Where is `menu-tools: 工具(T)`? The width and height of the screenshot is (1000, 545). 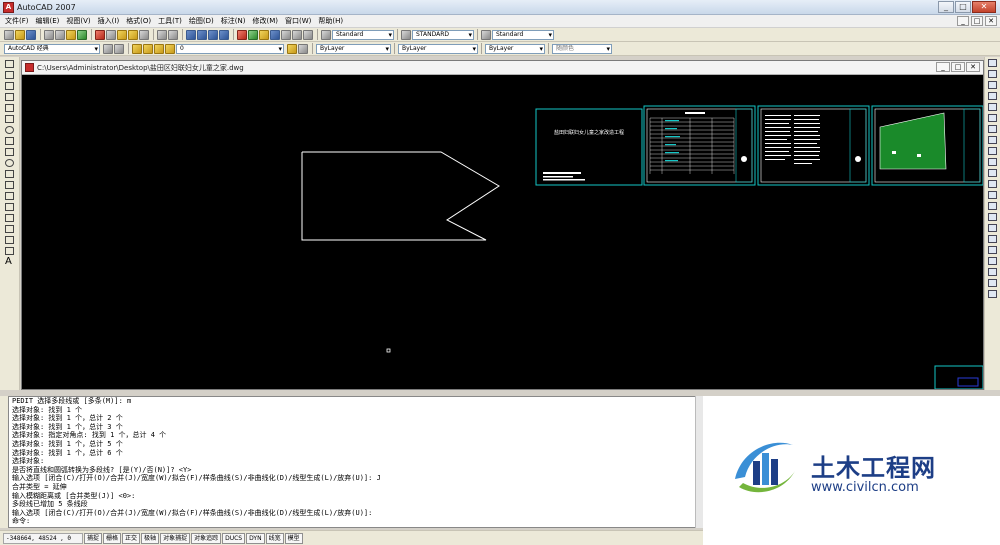
menu-tools: 工具(T) is located at coordinates (170, 21).